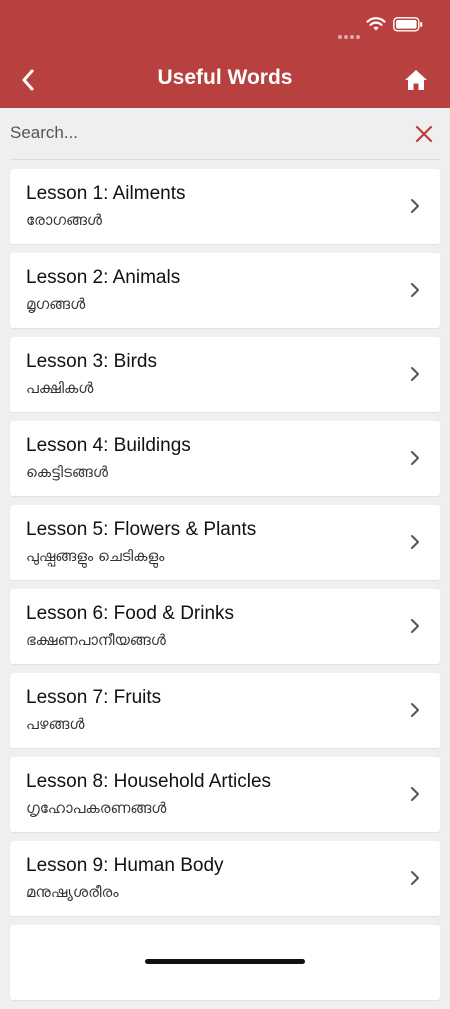 The width and height of the screenshot is (450, 1009). What do you see at coordinates (225, 374) in the screenshot?
I see `list-item: Lesson 3: Birds പക്ഷികൾ` at bounding box center [225, 374].